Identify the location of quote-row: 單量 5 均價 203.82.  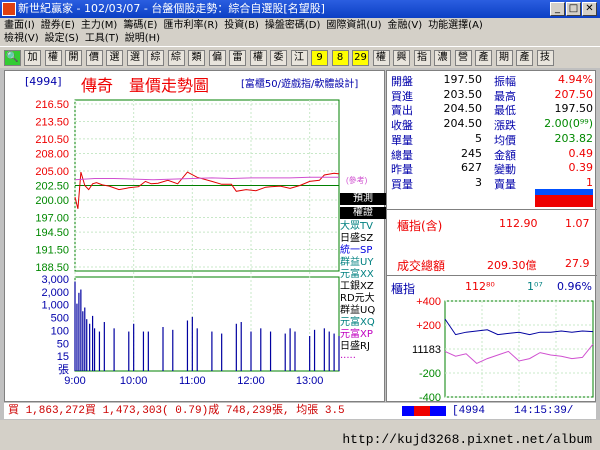
(492, 139).